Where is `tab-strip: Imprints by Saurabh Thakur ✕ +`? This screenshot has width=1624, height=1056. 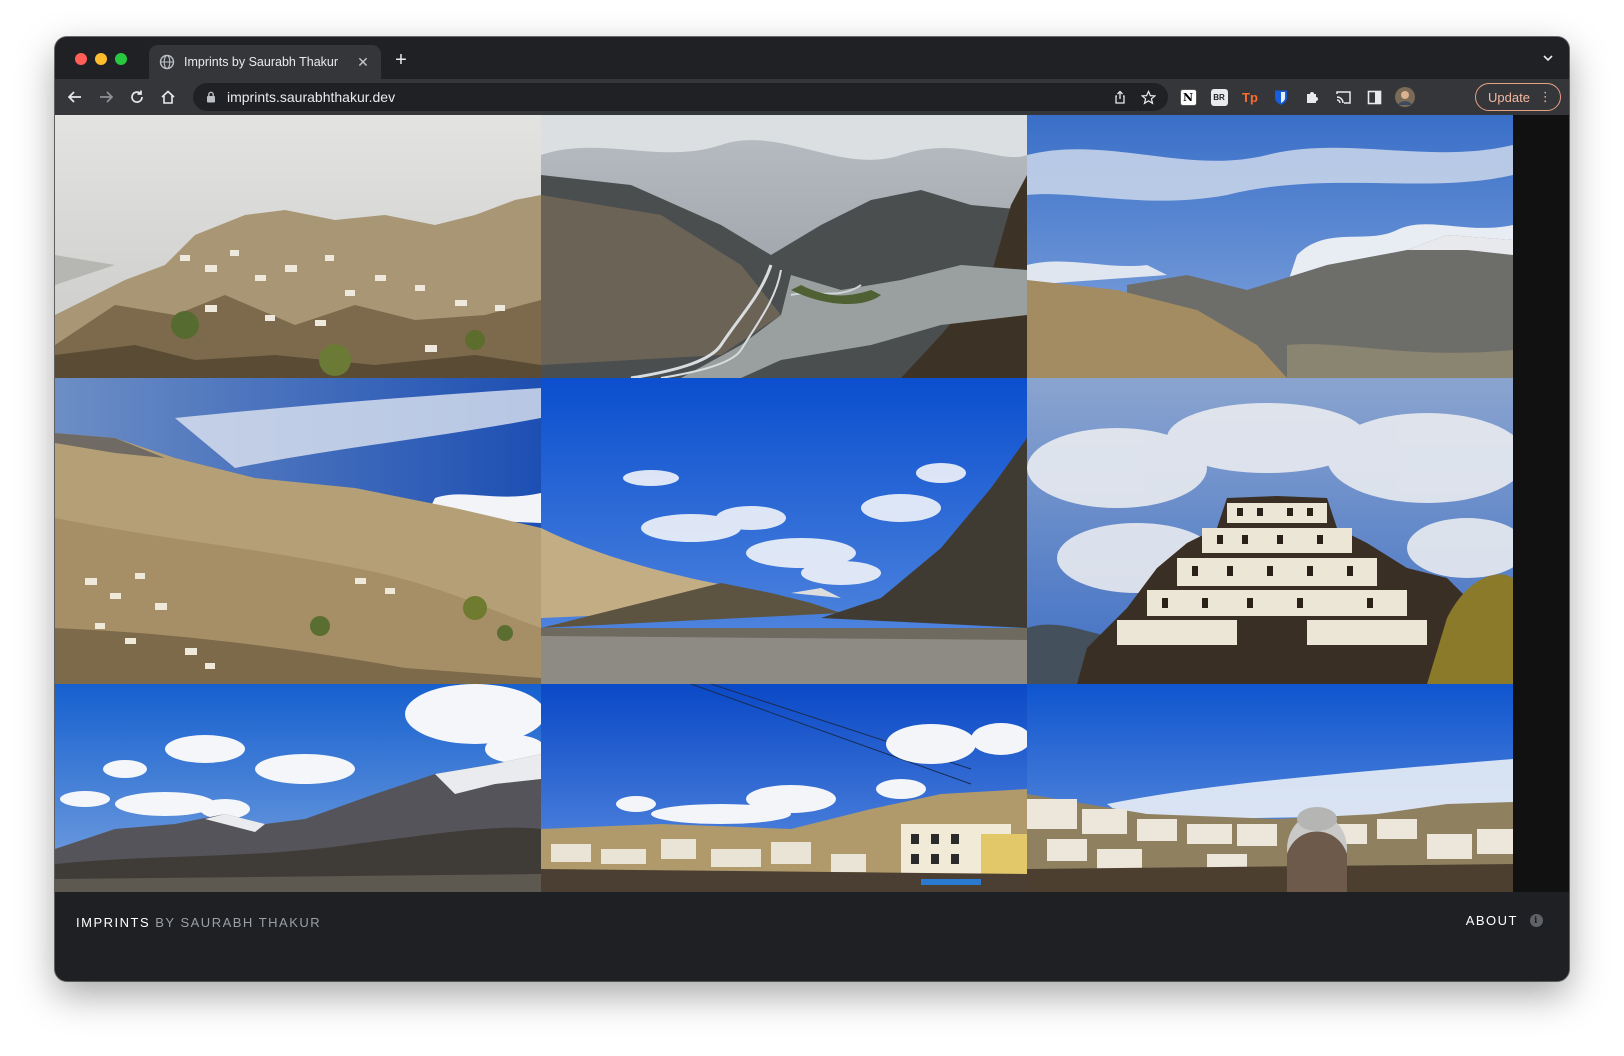 tab-strip: Imprints by Saurabh Thakur ✕ + is located at coordinates (812, 58).